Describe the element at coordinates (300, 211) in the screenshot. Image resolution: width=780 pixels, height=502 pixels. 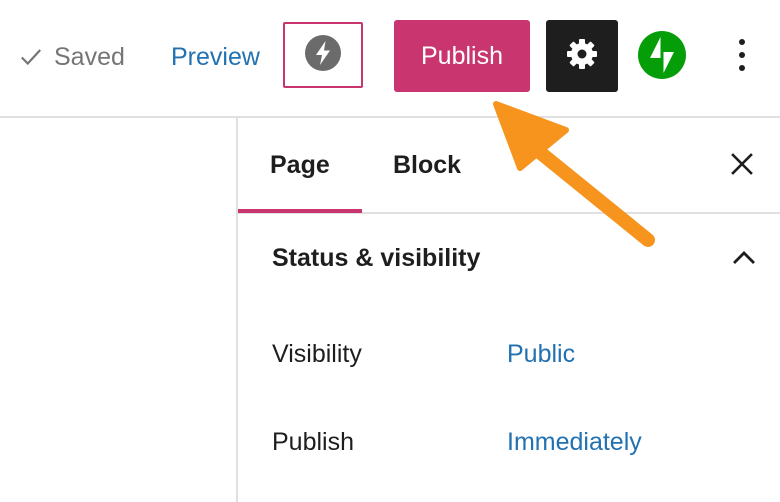
I see `active-tab-indicator` at that location.